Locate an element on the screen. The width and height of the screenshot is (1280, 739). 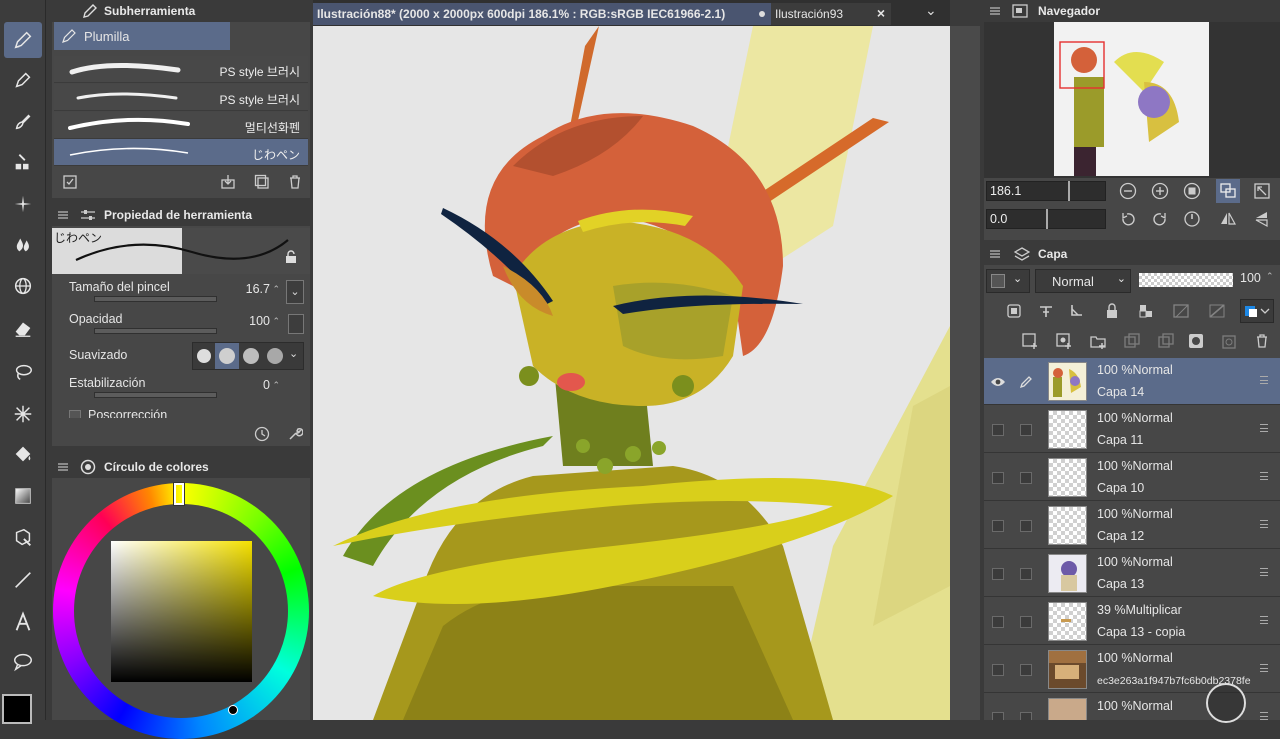
merge-layer-icon is located at coordinates (1166, 341).